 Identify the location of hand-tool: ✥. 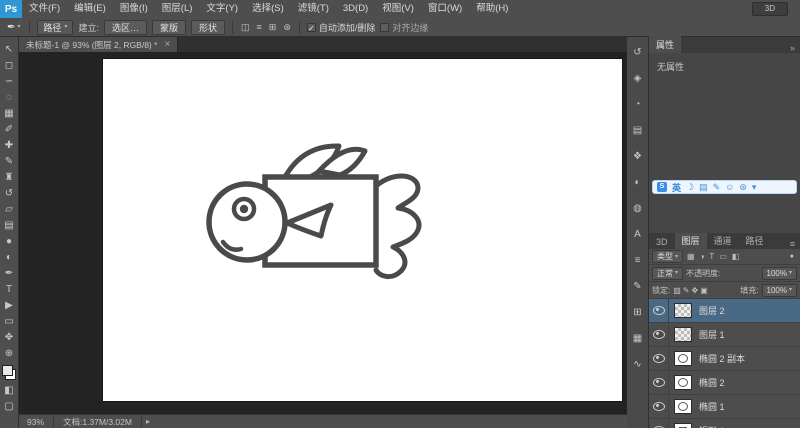
(9, 337).